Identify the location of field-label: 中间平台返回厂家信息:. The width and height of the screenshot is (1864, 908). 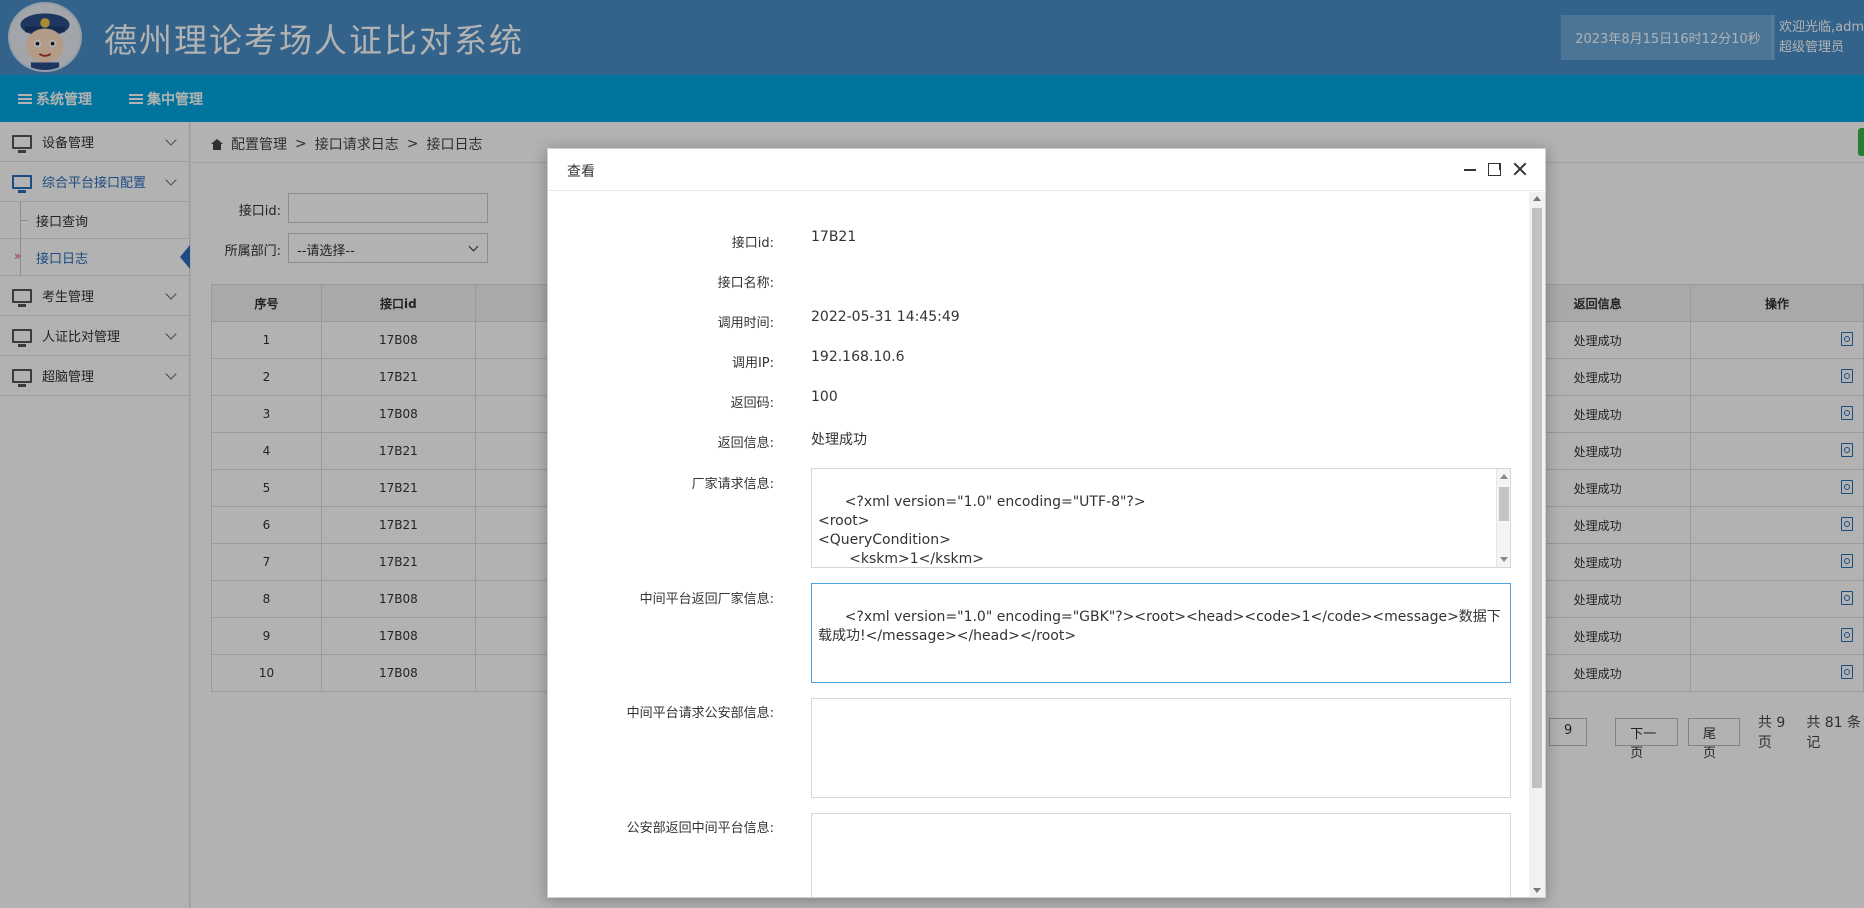
(706, 599).